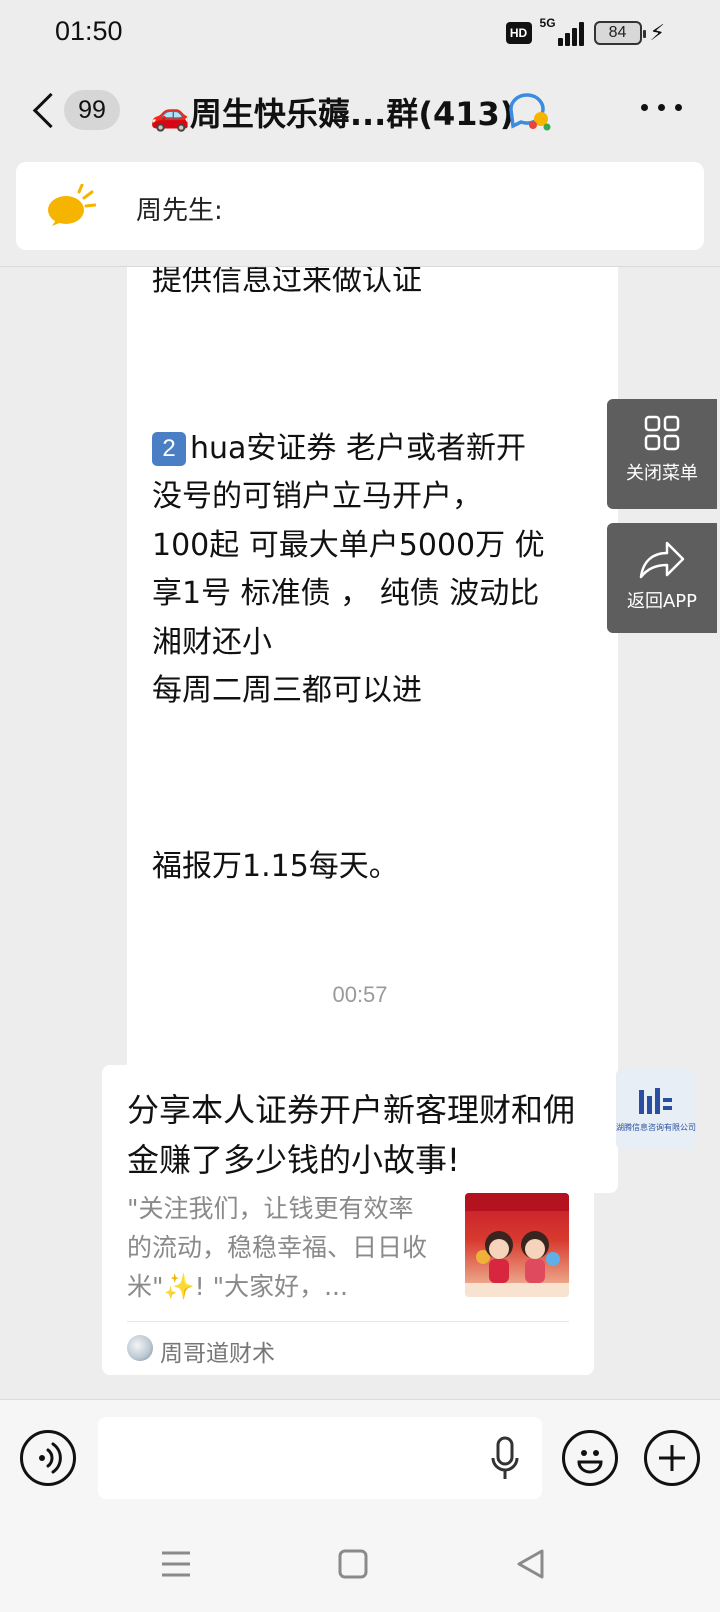 The image size is (720, 1612). Describe the element at coordinates (169, 449) in the screenshot. I see `number-2-icon: 2` at that location.